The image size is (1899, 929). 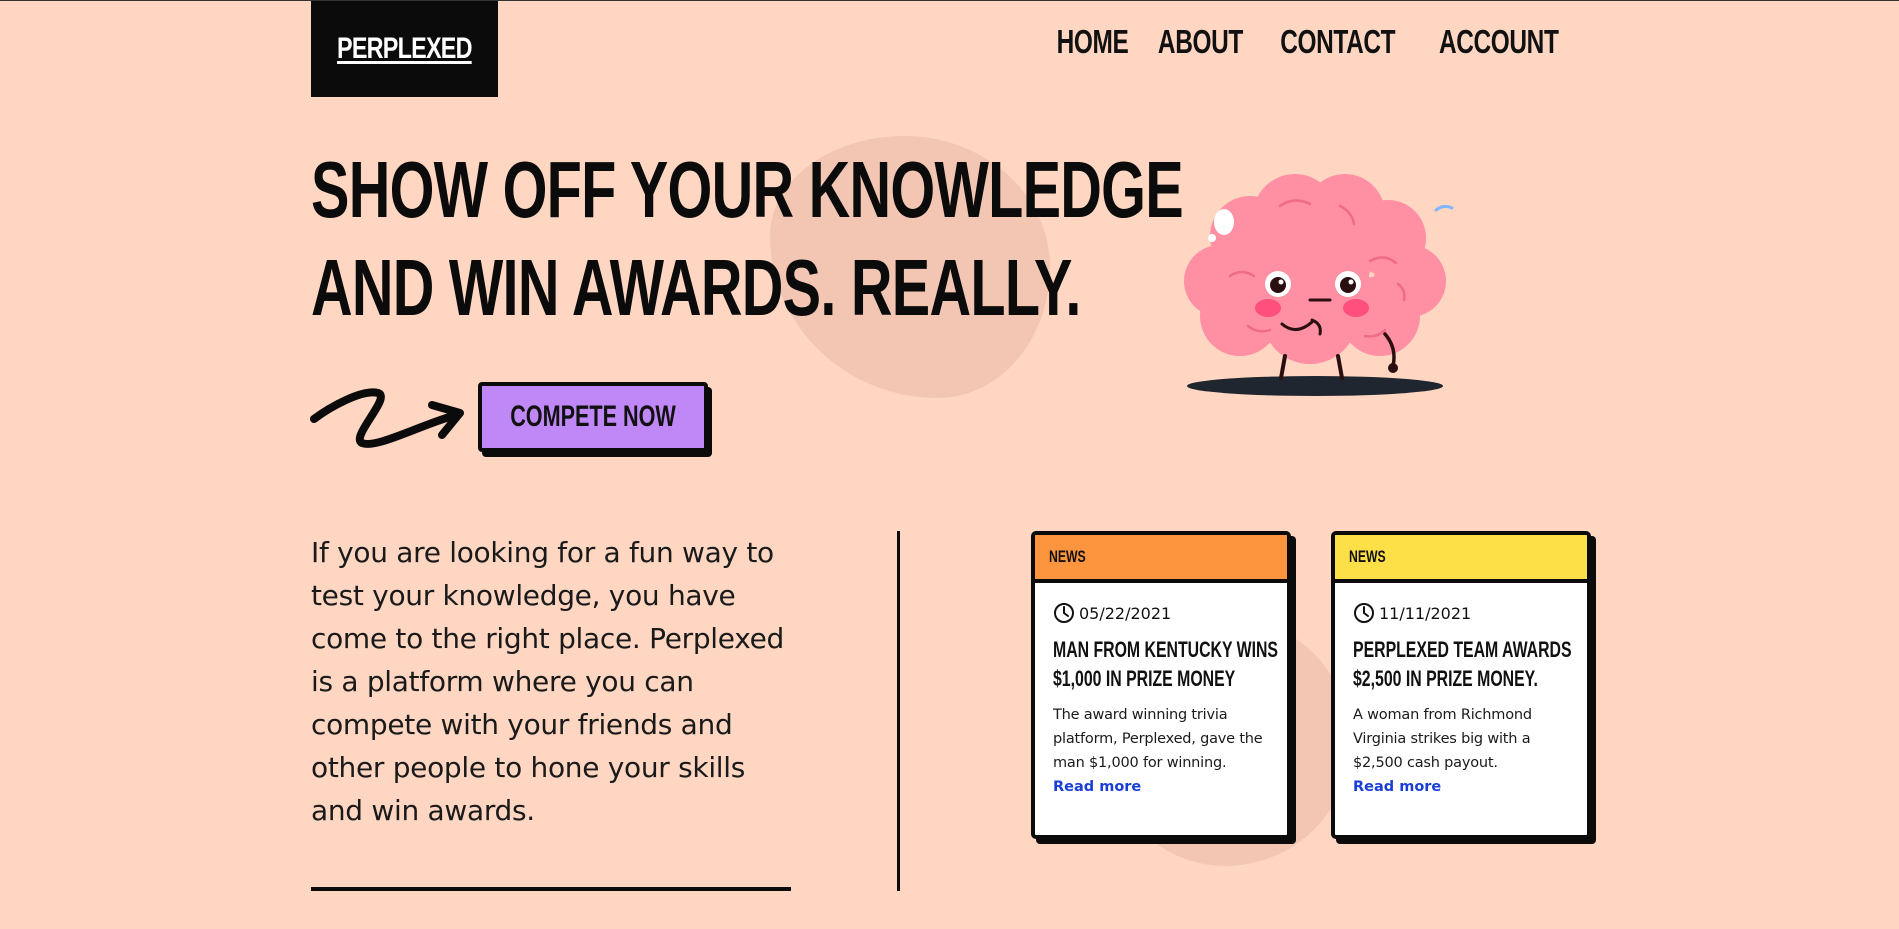 What do you see at coordinates (1319, 285) in the screenshot?
I see `brain-mascot-icon` at bounding box center [1319, 285].